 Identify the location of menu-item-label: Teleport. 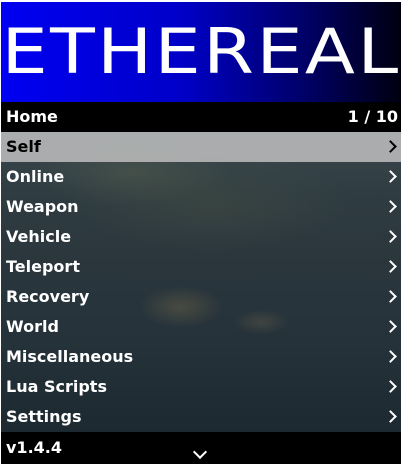
(43, 266).